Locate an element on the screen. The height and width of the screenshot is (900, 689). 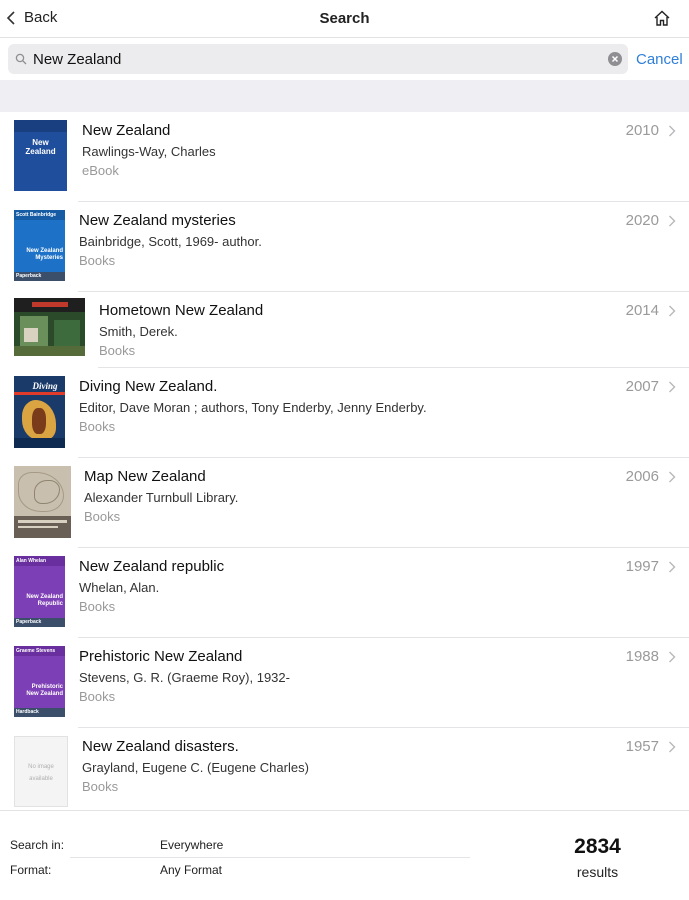
result-author: Rawlings-Way, Charles is located at coordinates (149, 151).